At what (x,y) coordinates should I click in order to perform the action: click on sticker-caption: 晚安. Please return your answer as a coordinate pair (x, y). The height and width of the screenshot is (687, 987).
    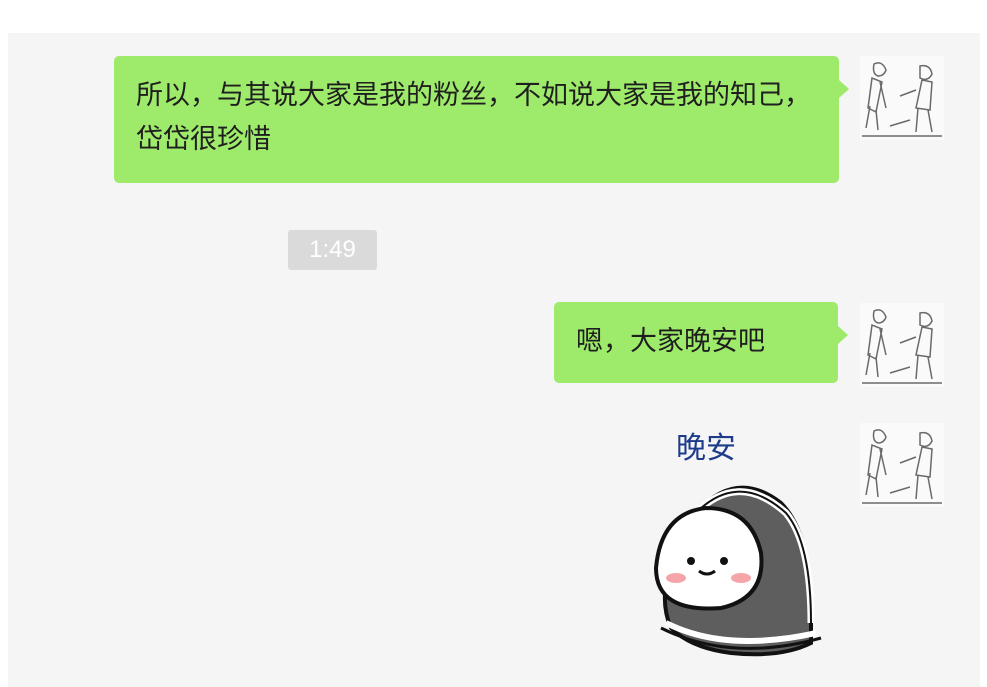
    Looking at the image, I should click on (706, 448).